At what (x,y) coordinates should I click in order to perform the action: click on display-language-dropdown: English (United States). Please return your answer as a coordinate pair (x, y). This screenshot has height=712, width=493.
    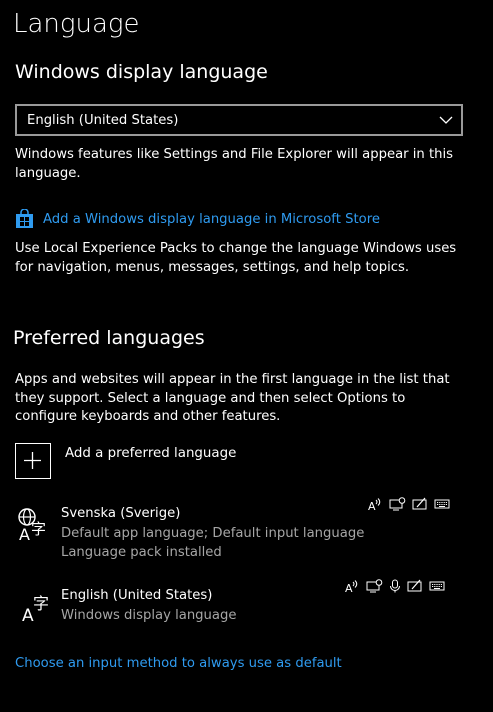
    Looking at the image, I should click on (239, 120).